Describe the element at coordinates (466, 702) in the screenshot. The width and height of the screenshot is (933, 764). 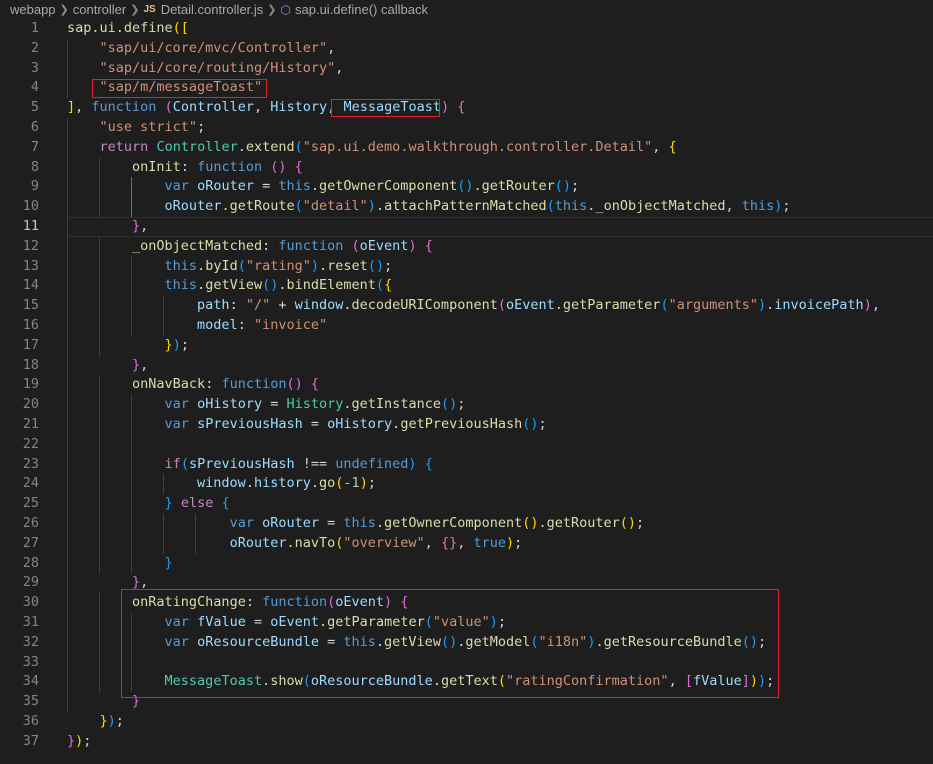
I see `code-line: 35 }` at that location.